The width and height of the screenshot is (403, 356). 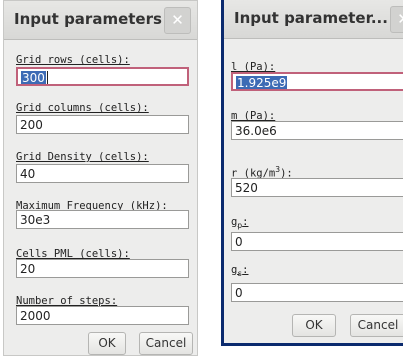 What do you see at coordinates (317, 81) in the screenshot?
I see `lambda-input: 1.925e9` at bounding box center [317, 81].